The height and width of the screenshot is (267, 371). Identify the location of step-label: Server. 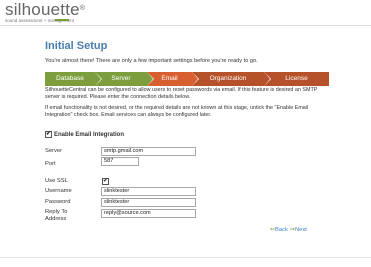
(121, 78).